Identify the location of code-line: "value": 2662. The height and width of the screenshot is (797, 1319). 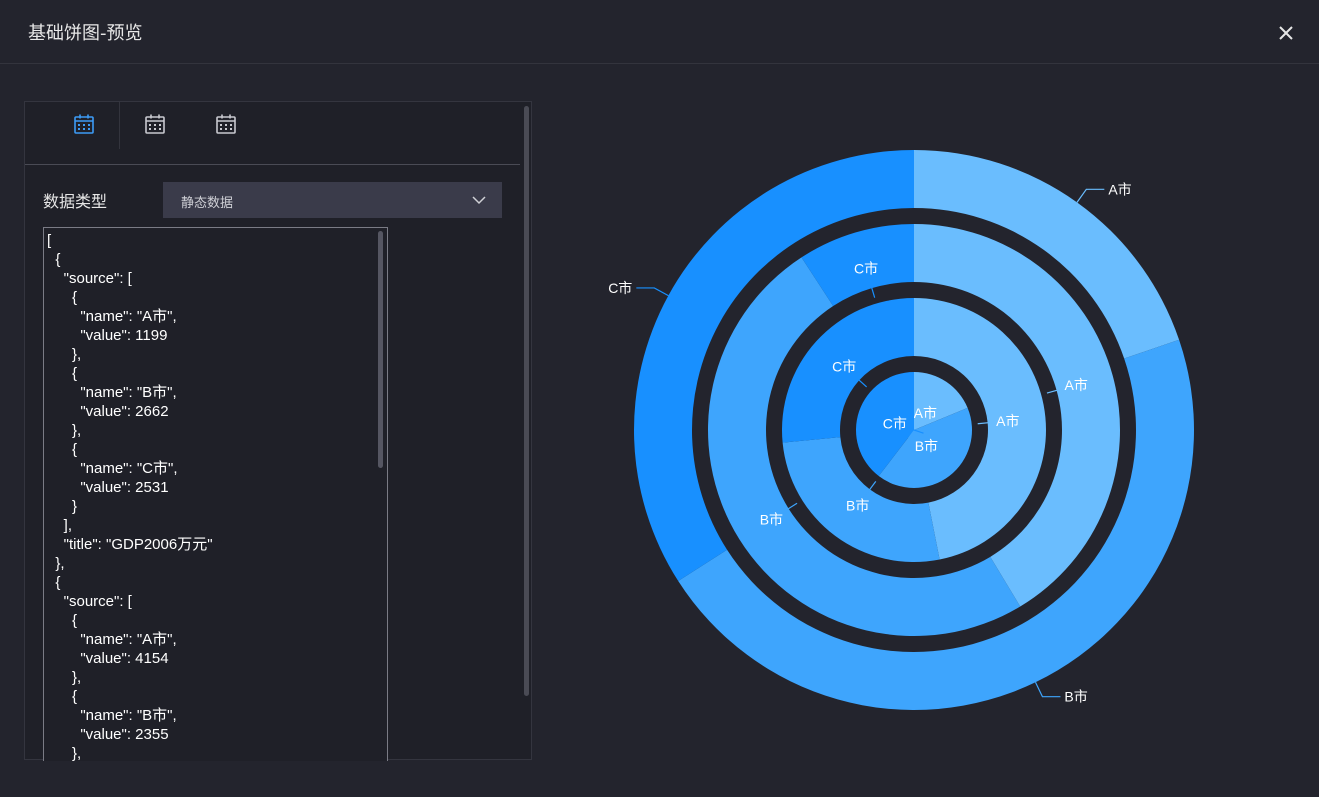
(108, 411).